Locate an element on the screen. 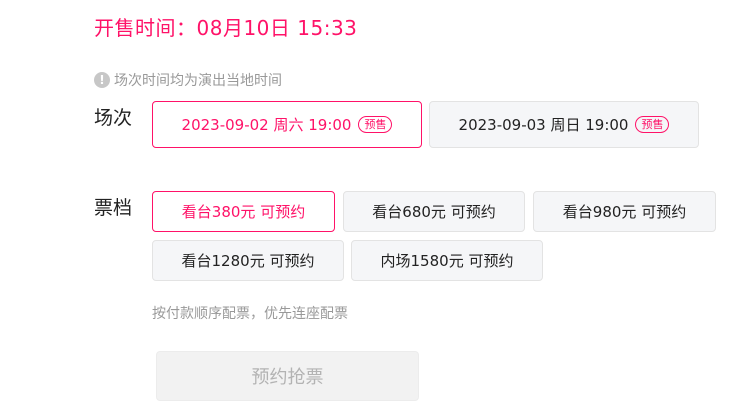 This screenshot has width=750, height=419. timezone-tip-text: 场次时间均为演出当地时间 is located at coordinates (198, 81).